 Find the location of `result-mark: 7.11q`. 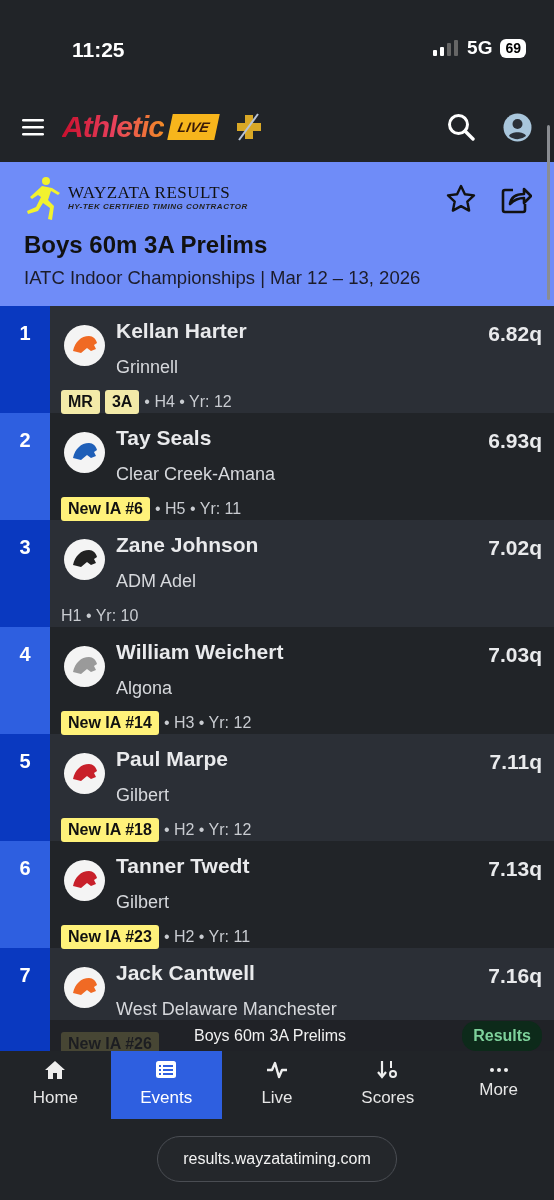

result-mark: 7.11q is located at coordinates (515, 762).